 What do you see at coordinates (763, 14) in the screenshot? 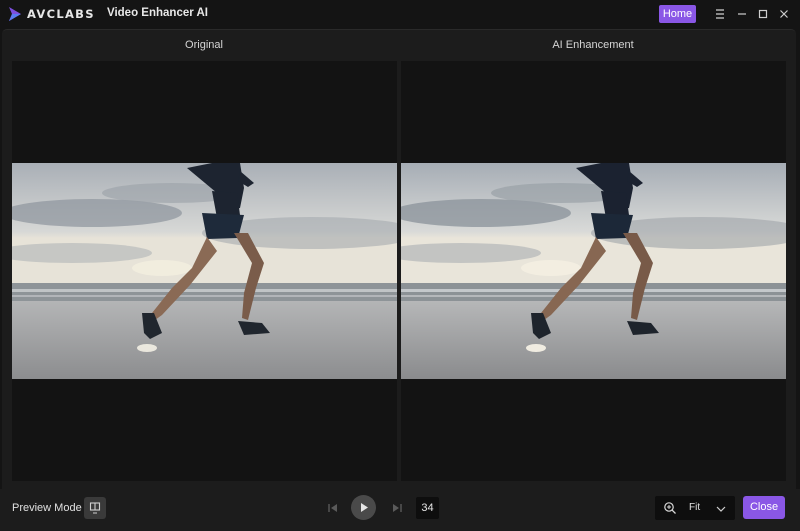
I see `maximize-icon` at bounding box center [763, 14].